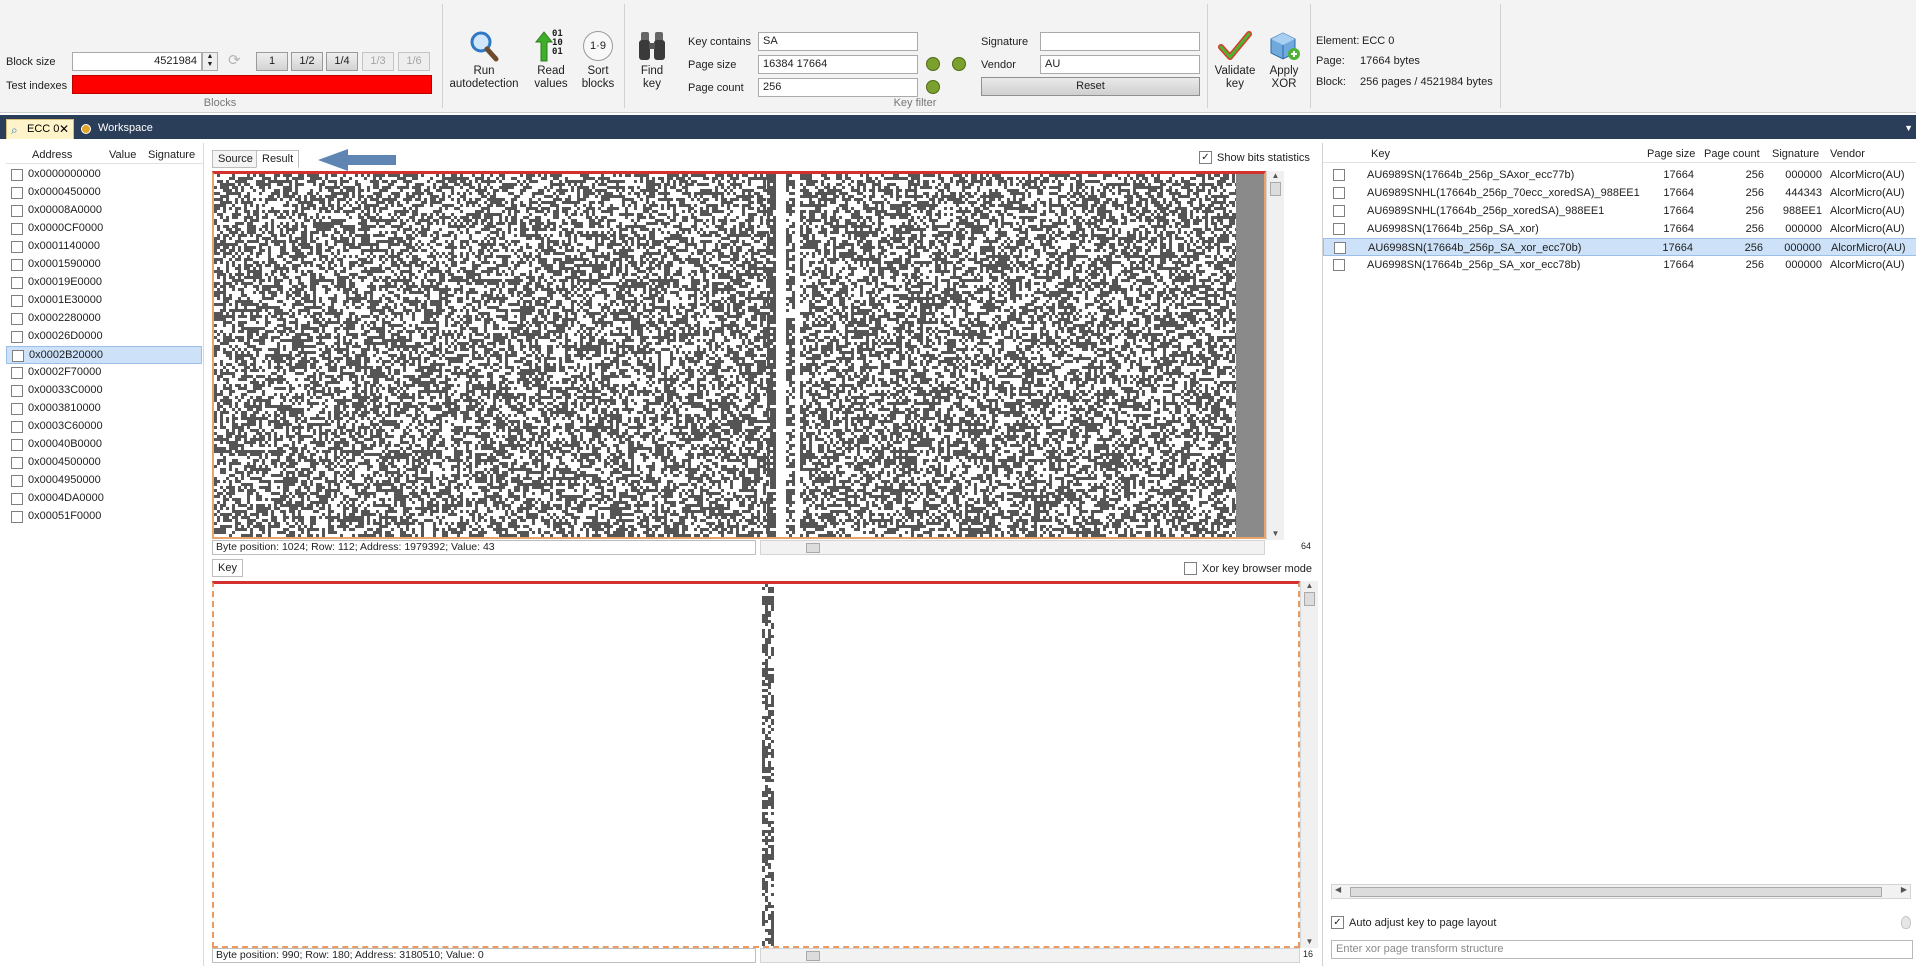 The width and height of the screenshot is (1916, 966). What do you see at coordinates (40, 129) in the screenshot?
I see `tab-ecc0: ⌕ ECC 0 ✕` at bounding box center [40, 129].